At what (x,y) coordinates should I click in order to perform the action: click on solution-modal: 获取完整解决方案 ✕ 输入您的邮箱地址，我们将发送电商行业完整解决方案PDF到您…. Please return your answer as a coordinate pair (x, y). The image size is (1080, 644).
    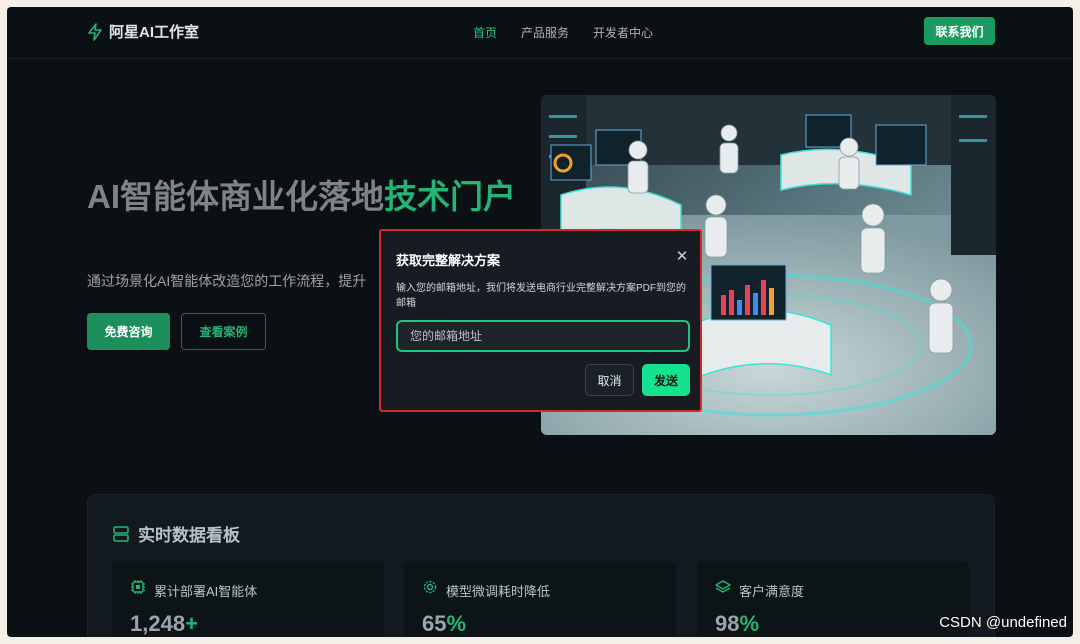
    Looking at the image, I should click on (540, 320).